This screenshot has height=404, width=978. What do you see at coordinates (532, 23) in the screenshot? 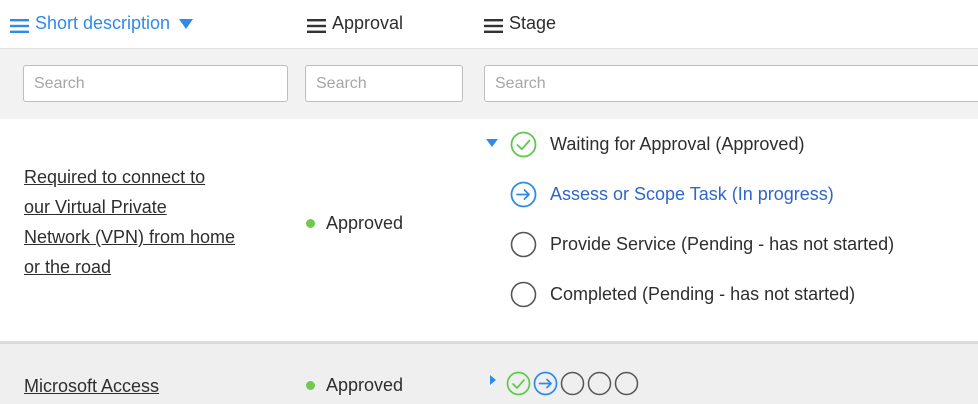
I see `column-label: Stage` at bounding box center [532, 23].